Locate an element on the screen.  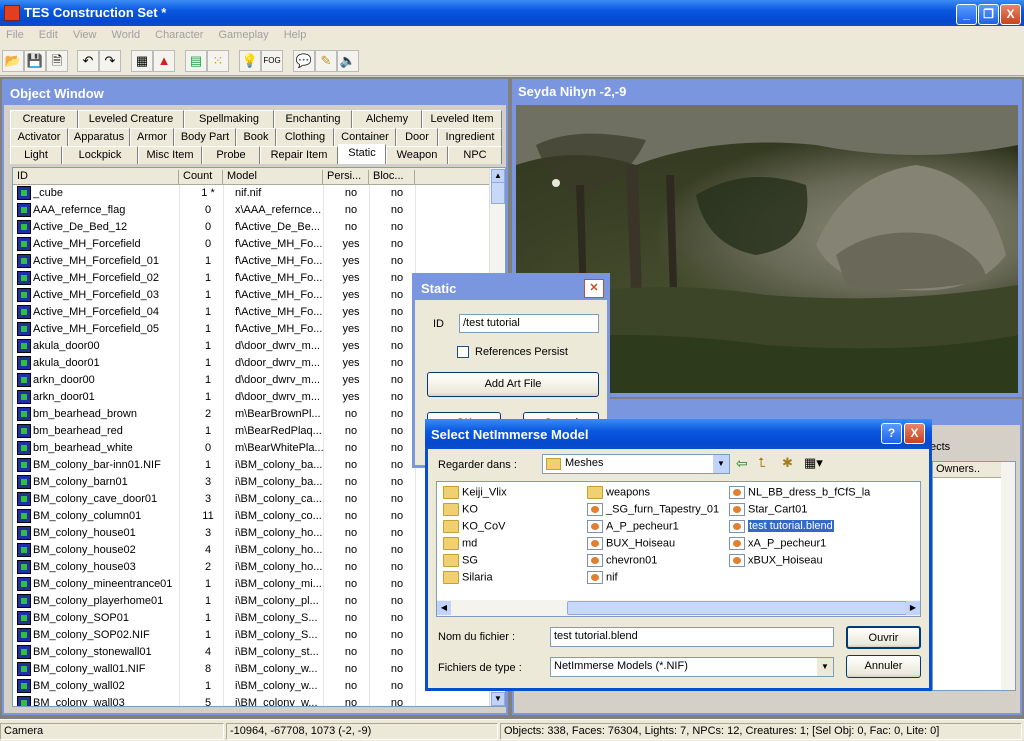
fog-icon: FOG is located at coordinates (272, 61).